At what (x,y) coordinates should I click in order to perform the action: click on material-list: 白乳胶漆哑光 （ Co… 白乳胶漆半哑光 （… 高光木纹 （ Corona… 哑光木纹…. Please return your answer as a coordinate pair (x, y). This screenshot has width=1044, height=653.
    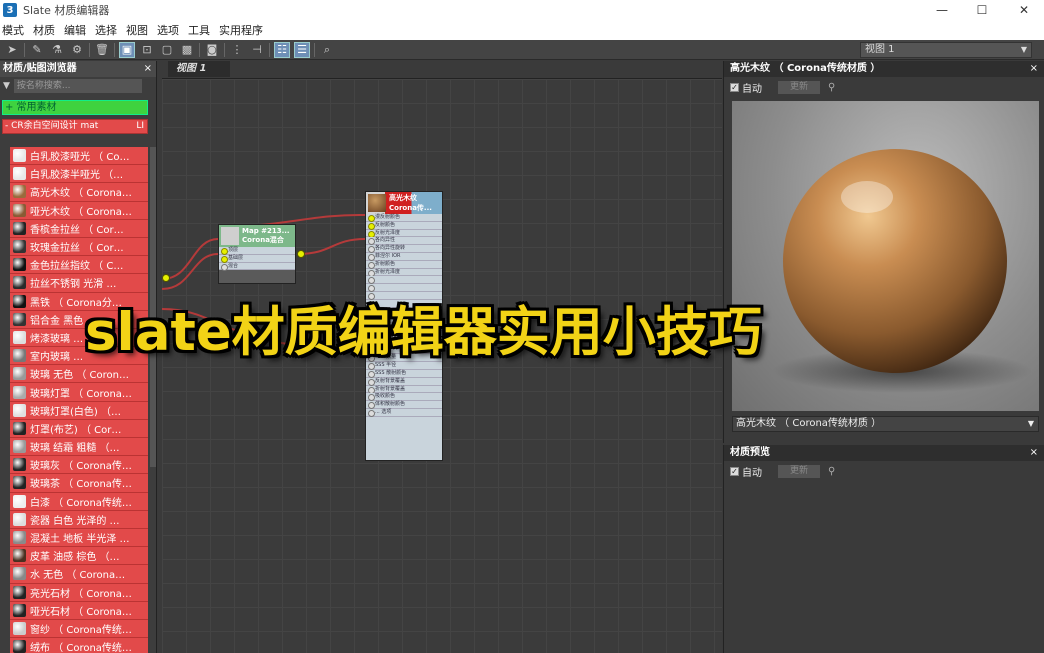
    Looking at the image, I should click on (79, 400).